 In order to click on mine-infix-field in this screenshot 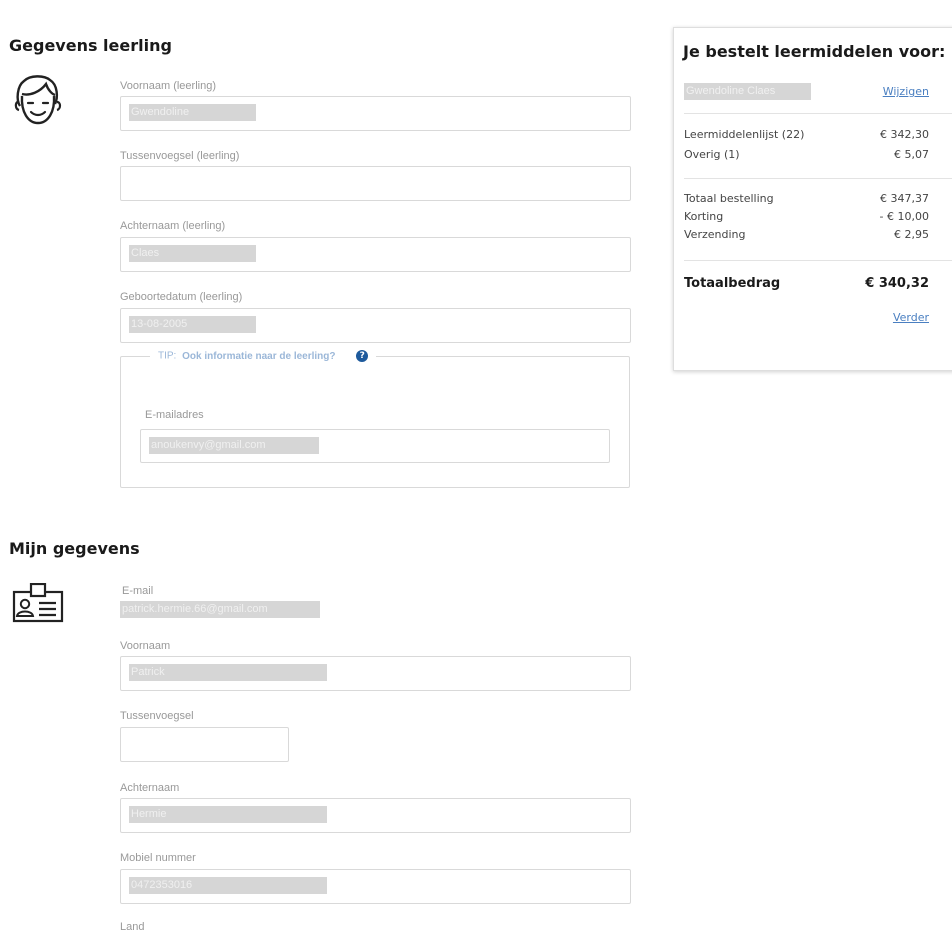, I will do `click(204, 744)`.